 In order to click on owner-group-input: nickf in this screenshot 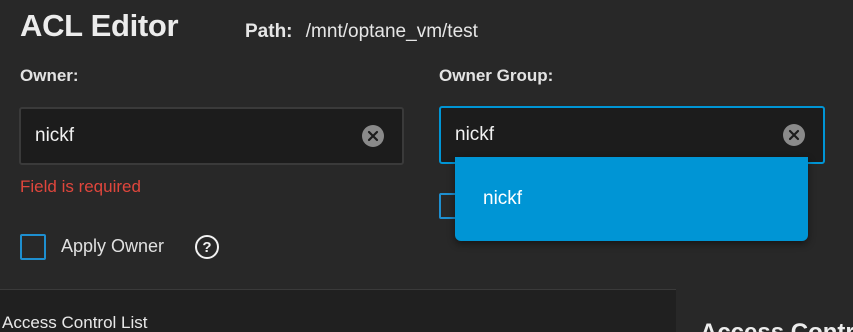, I will do `click(632, 135)`.